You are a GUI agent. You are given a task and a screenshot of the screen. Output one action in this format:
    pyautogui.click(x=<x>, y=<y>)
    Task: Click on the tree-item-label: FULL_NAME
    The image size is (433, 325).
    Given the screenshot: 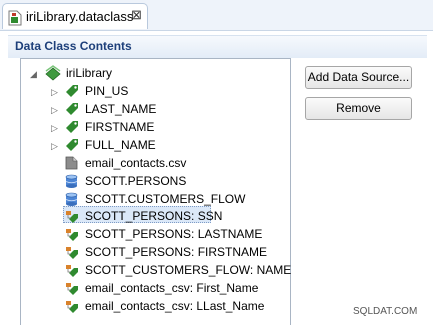 What is the action you would take?
    pyautogui.click(x=120, y=145)
    